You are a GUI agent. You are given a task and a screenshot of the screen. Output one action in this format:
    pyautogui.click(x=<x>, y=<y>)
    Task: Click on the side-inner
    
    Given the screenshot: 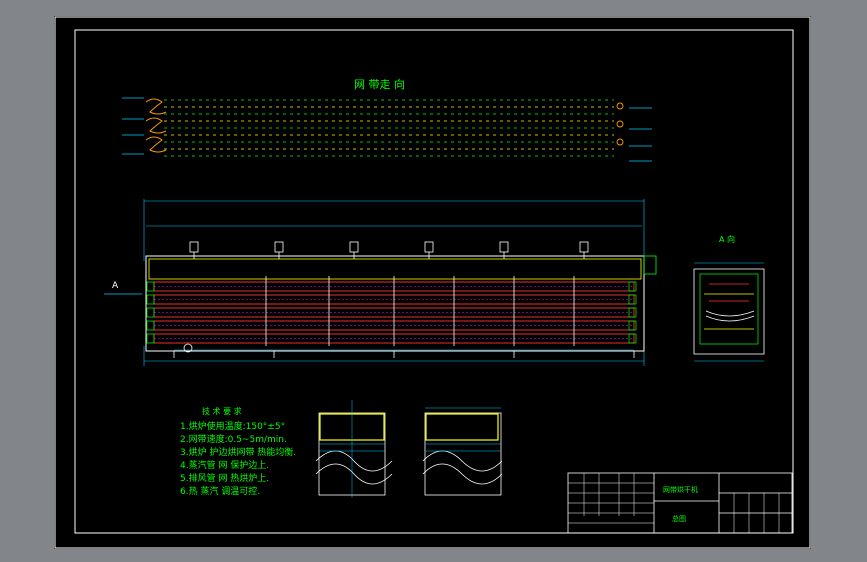 What is the action you would take?
    pyautogui.click(x=729, y=309)
    